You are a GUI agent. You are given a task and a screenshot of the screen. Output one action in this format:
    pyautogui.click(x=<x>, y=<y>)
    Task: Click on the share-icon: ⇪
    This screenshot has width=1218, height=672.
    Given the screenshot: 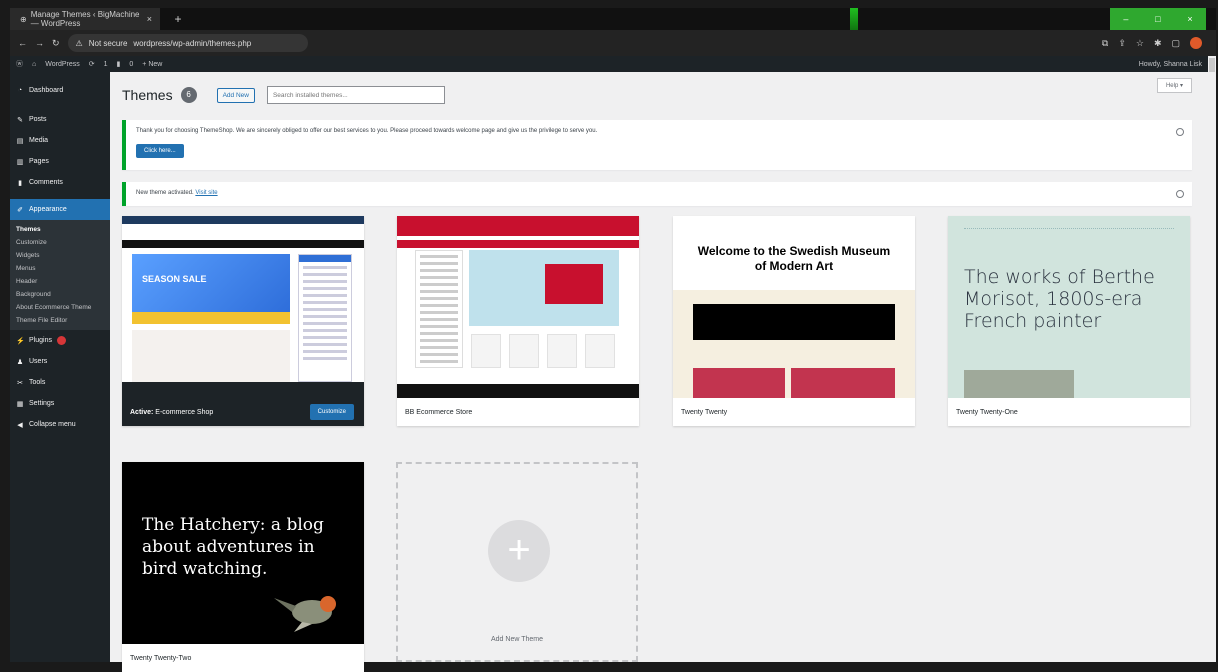 What is the action you would take?
    pyautogui.click(x=1122, y=43)
    